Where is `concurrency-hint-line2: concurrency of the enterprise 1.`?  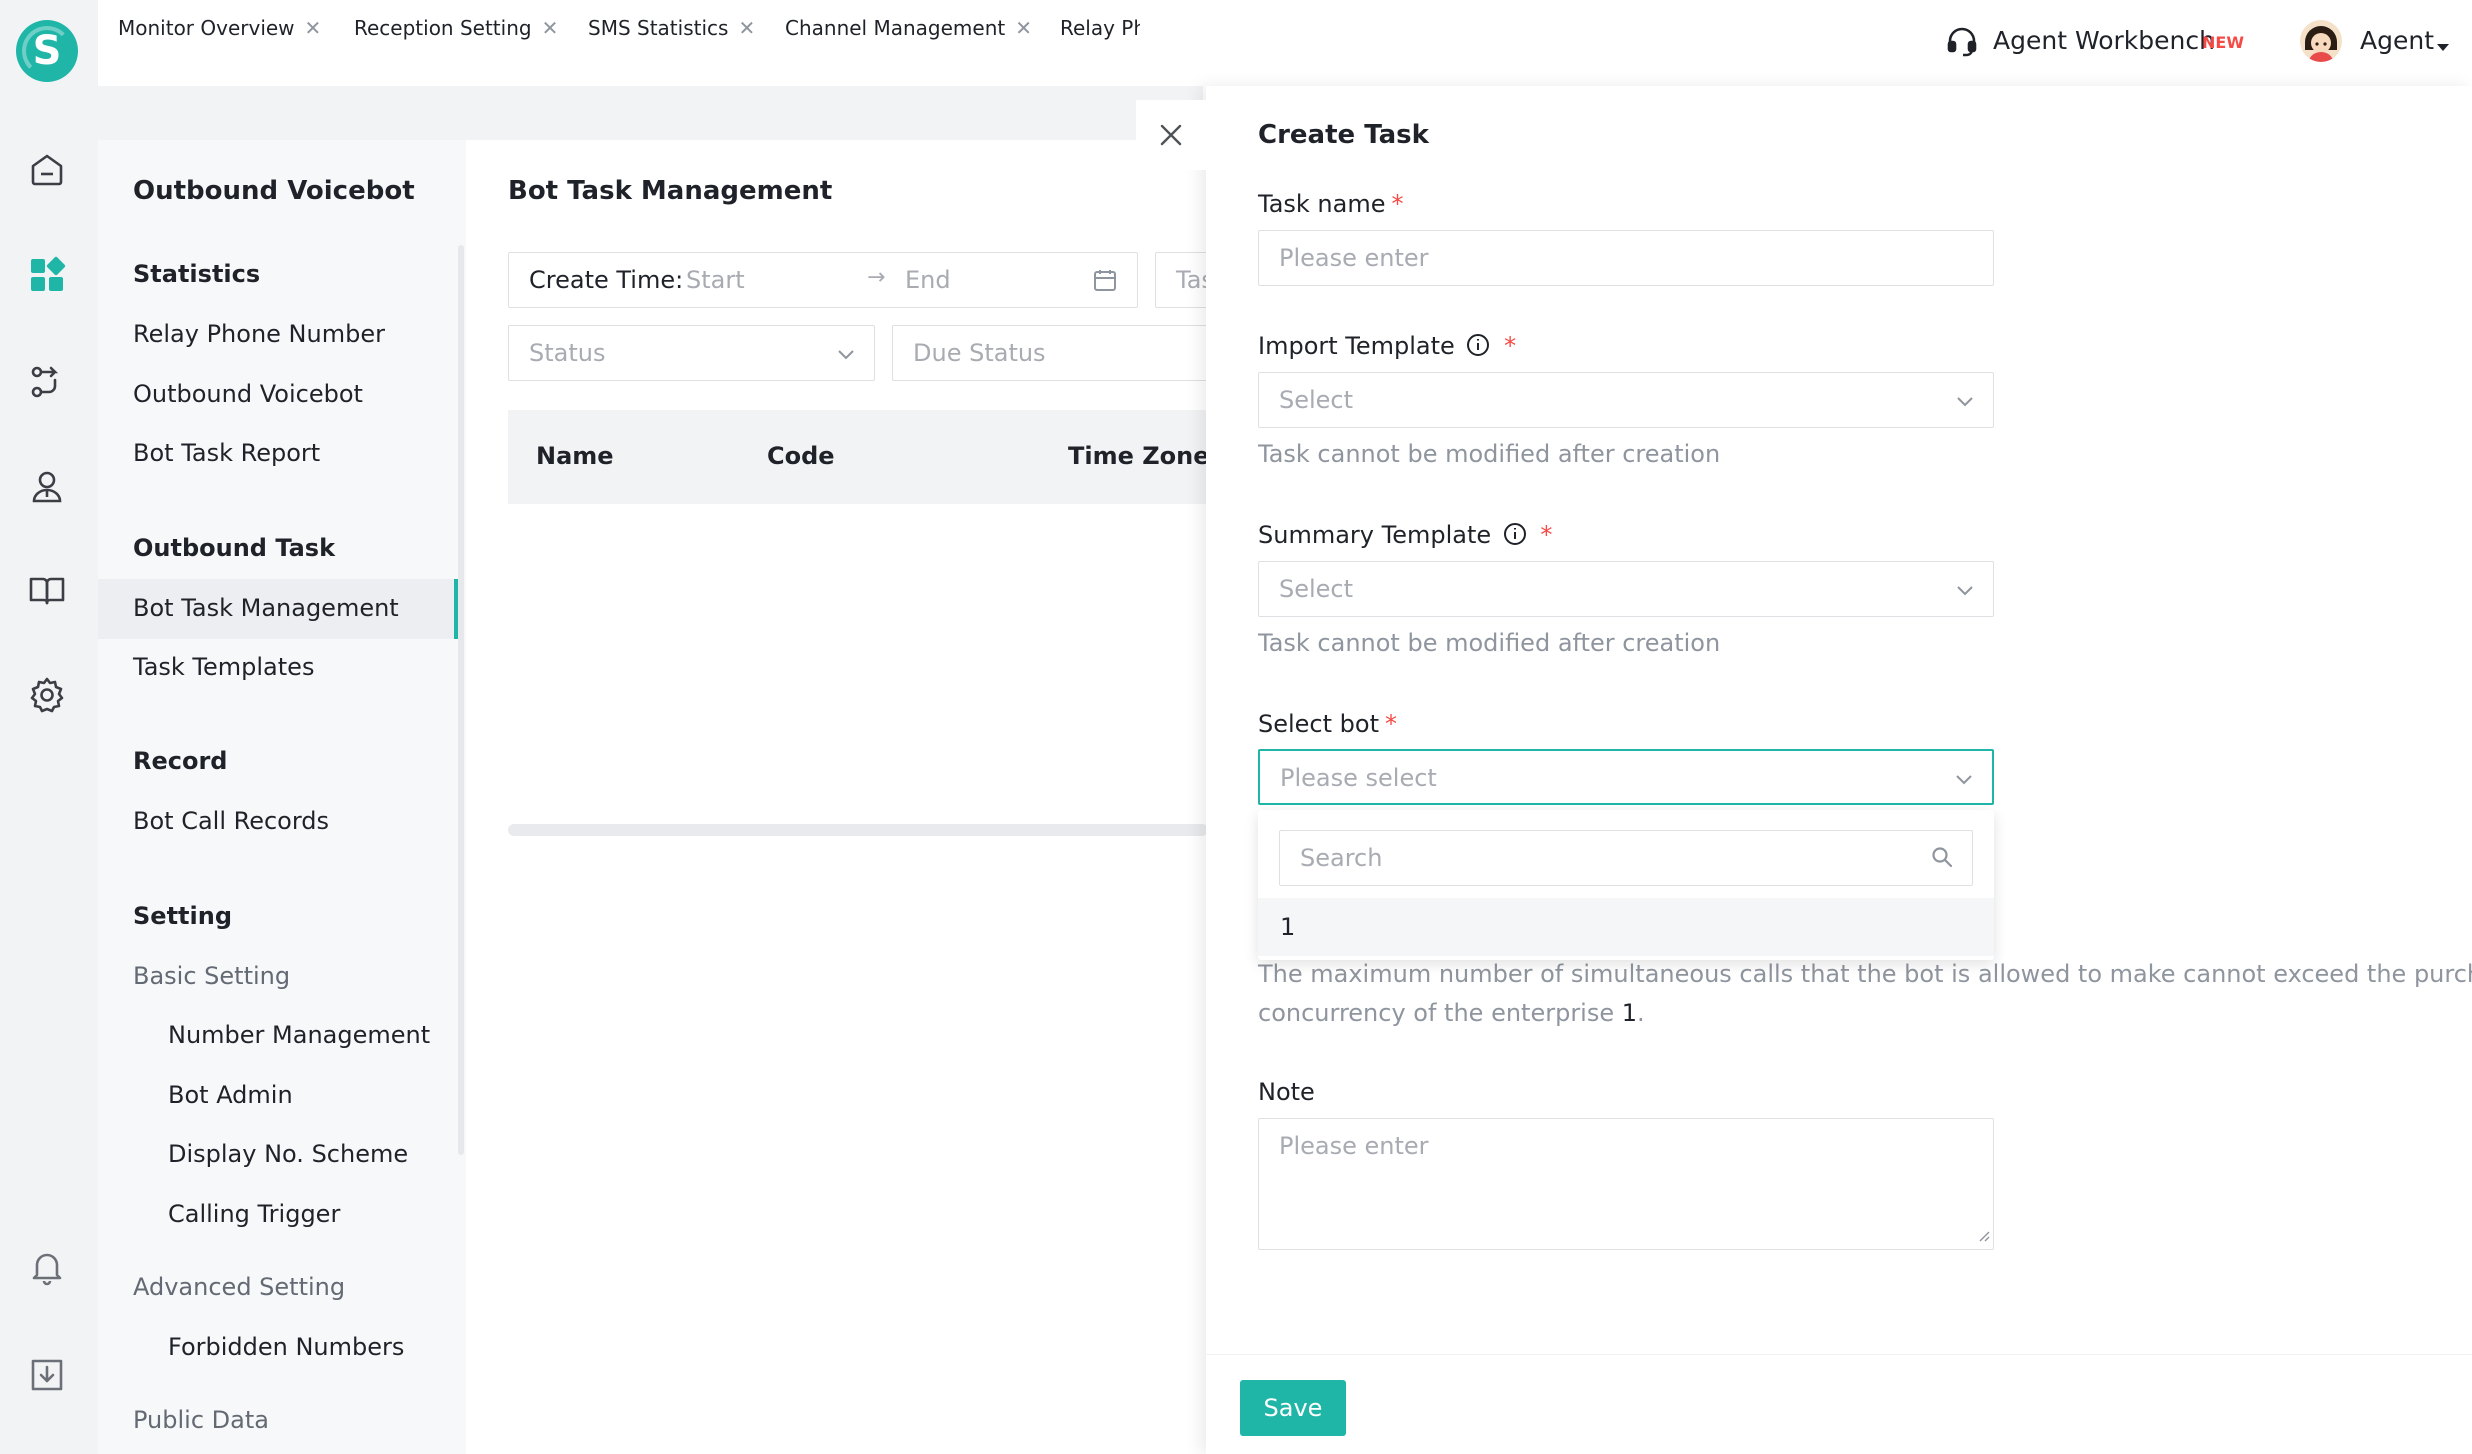
concurrency-hint-line2: concurrency of the enterprise 1. is located at coordinates (1451, 1013).